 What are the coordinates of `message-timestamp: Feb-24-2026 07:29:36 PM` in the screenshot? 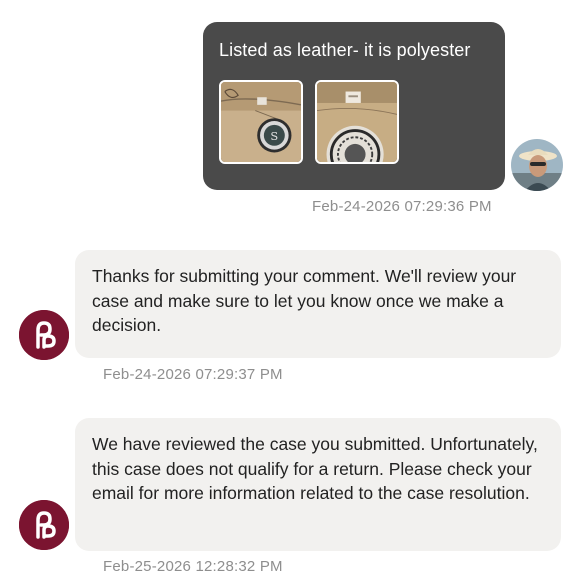 It's located at (402, 206).